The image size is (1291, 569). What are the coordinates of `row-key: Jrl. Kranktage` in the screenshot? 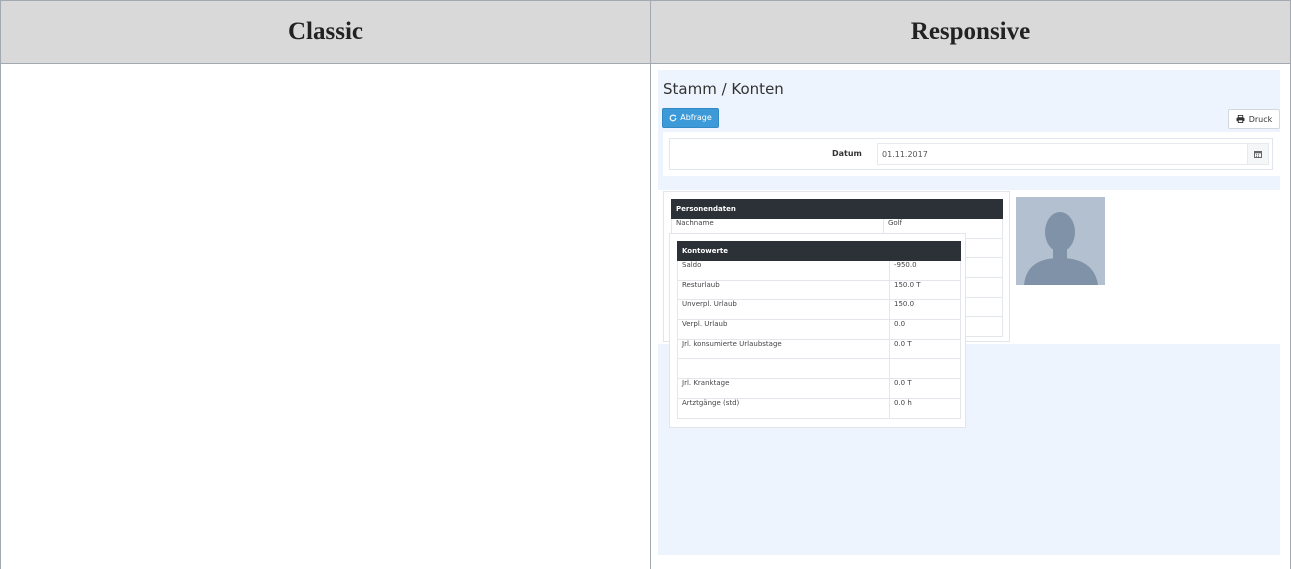 It's located at (783, 388).